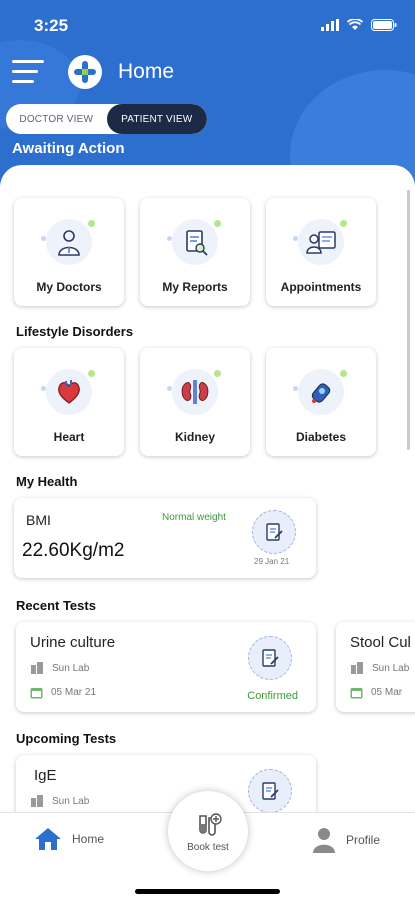 Image resolution: width=415 pixels, height=900 pixels. What do you see at coordinates (330, 27) in the screenshot?
I see `signal-icon` at bounding box center [330, 27].